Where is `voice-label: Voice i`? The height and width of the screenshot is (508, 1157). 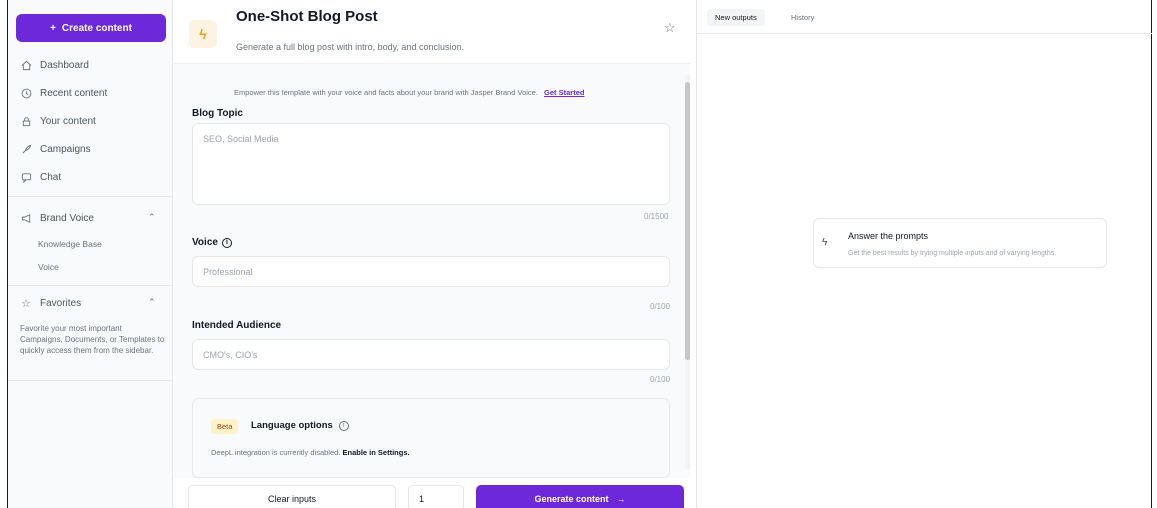
voice-label: Voice i is located at coordinates (212, 242).